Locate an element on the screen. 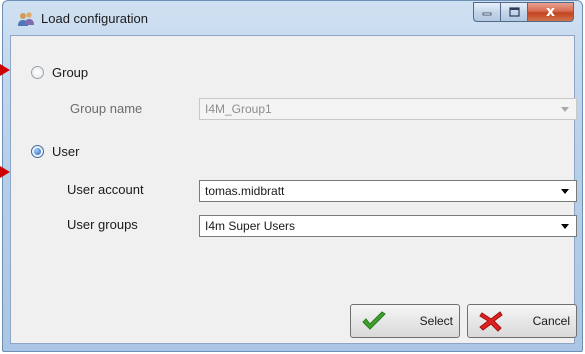  user-groups-label: User groups is located at coordinates (102, 224).